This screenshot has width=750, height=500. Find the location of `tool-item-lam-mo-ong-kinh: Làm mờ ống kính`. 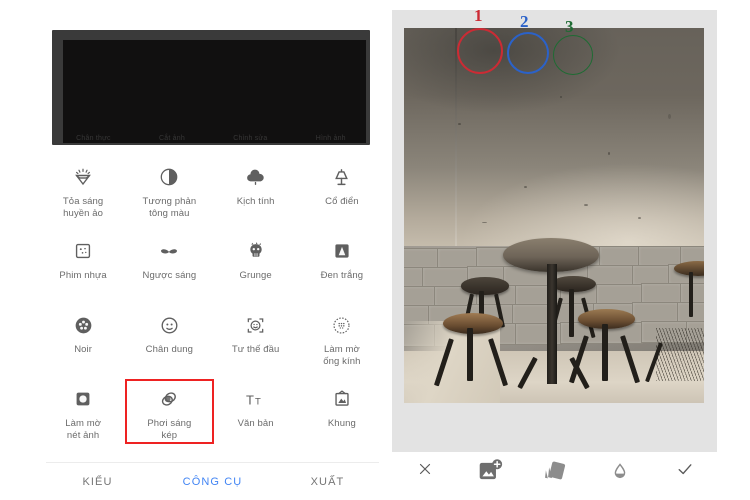

tool-item-lam-mo-ong-kinh: Làm mờ ống kính is located at coordinates (342, 337).